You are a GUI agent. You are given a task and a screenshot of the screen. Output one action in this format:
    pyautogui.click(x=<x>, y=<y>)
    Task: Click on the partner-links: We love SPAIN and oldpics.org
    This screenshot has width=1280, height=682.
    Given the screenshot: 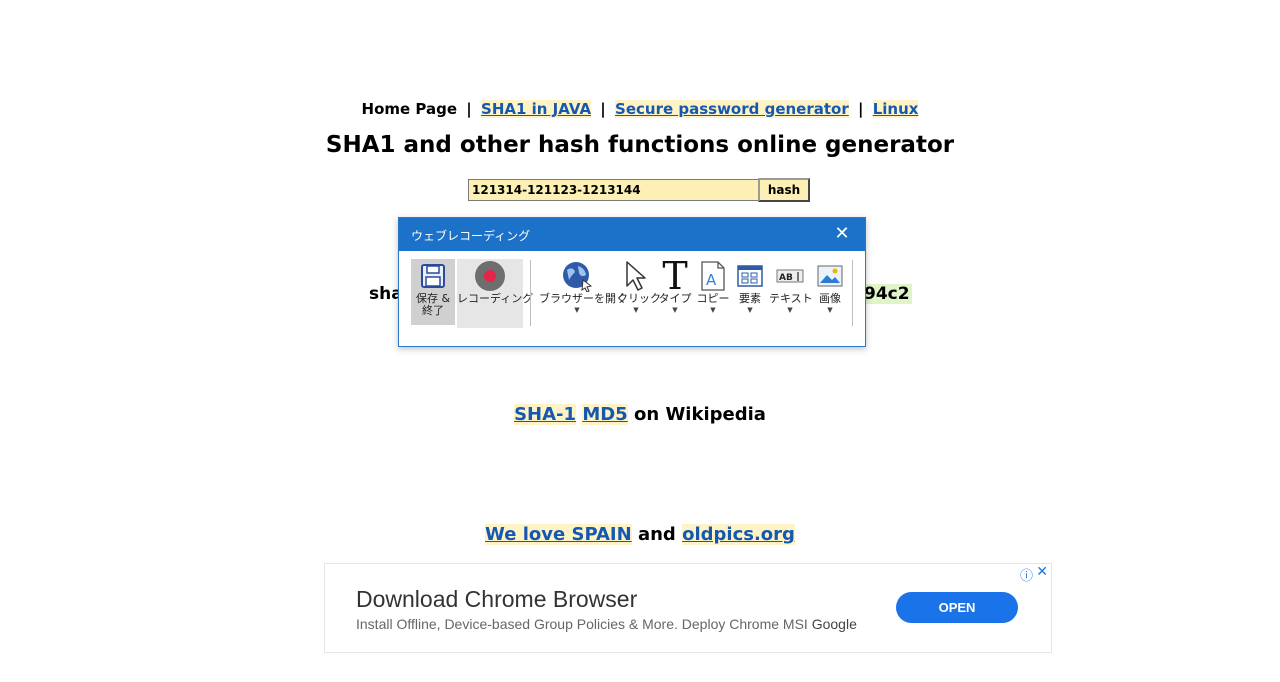 What is the action you would take?
    pyautogui.click(x=640, y=534)
    